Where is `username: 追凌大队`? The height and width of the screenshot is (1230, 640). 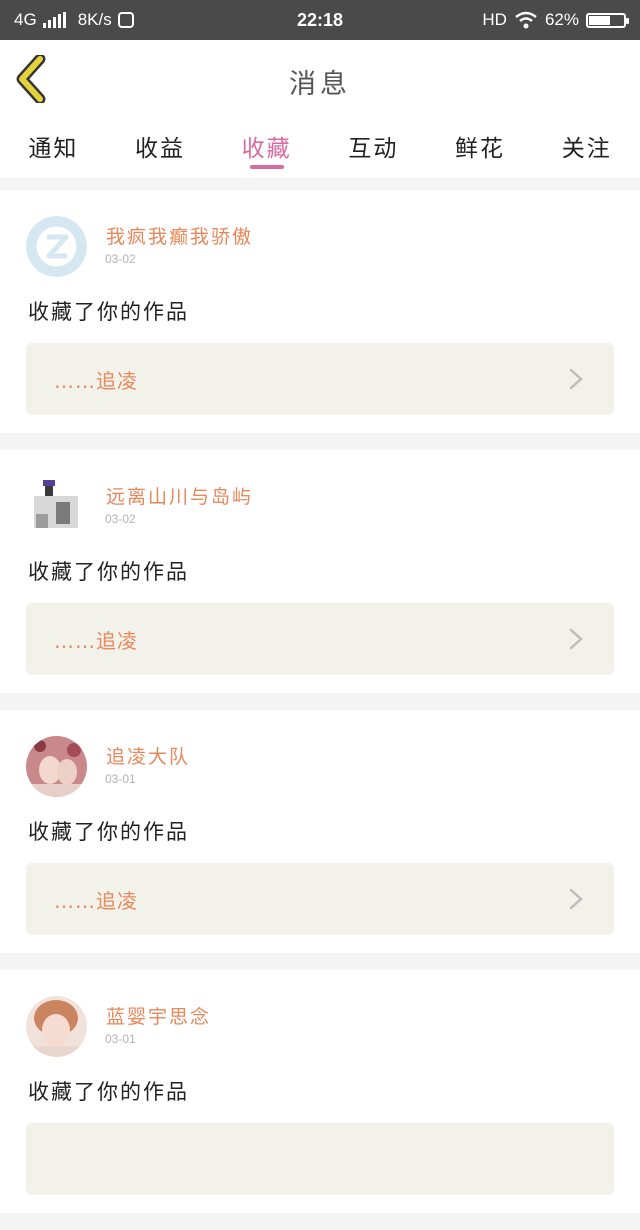
username: 追凌大队 is located at coordinates (148, 755).